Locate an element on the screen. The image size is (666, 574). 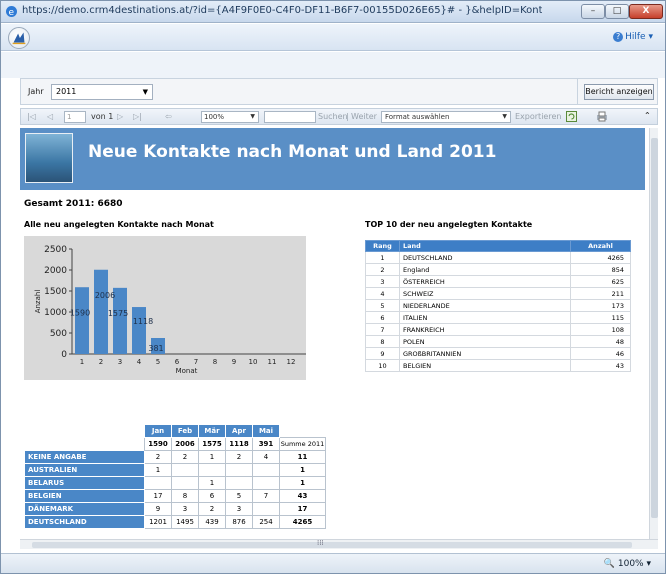
status-zoom: 🔍 100% ▾ is located at coordinates (627, 564).